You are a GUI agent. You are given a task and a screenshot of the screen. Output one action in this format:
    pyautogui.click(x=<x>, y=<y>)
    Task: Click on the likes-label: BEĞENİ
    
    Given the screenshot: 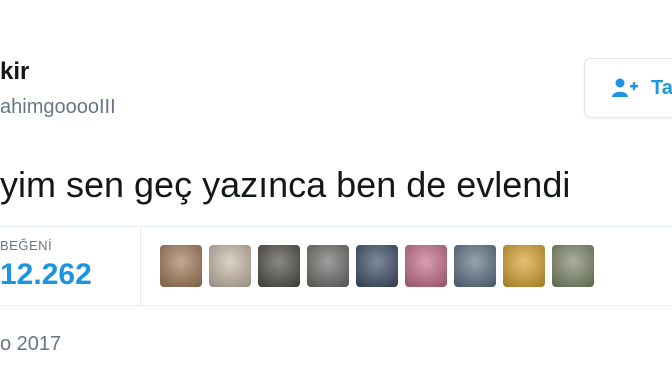 What is the action you would take?
    pyautogui.click(x=26, y=245)
    